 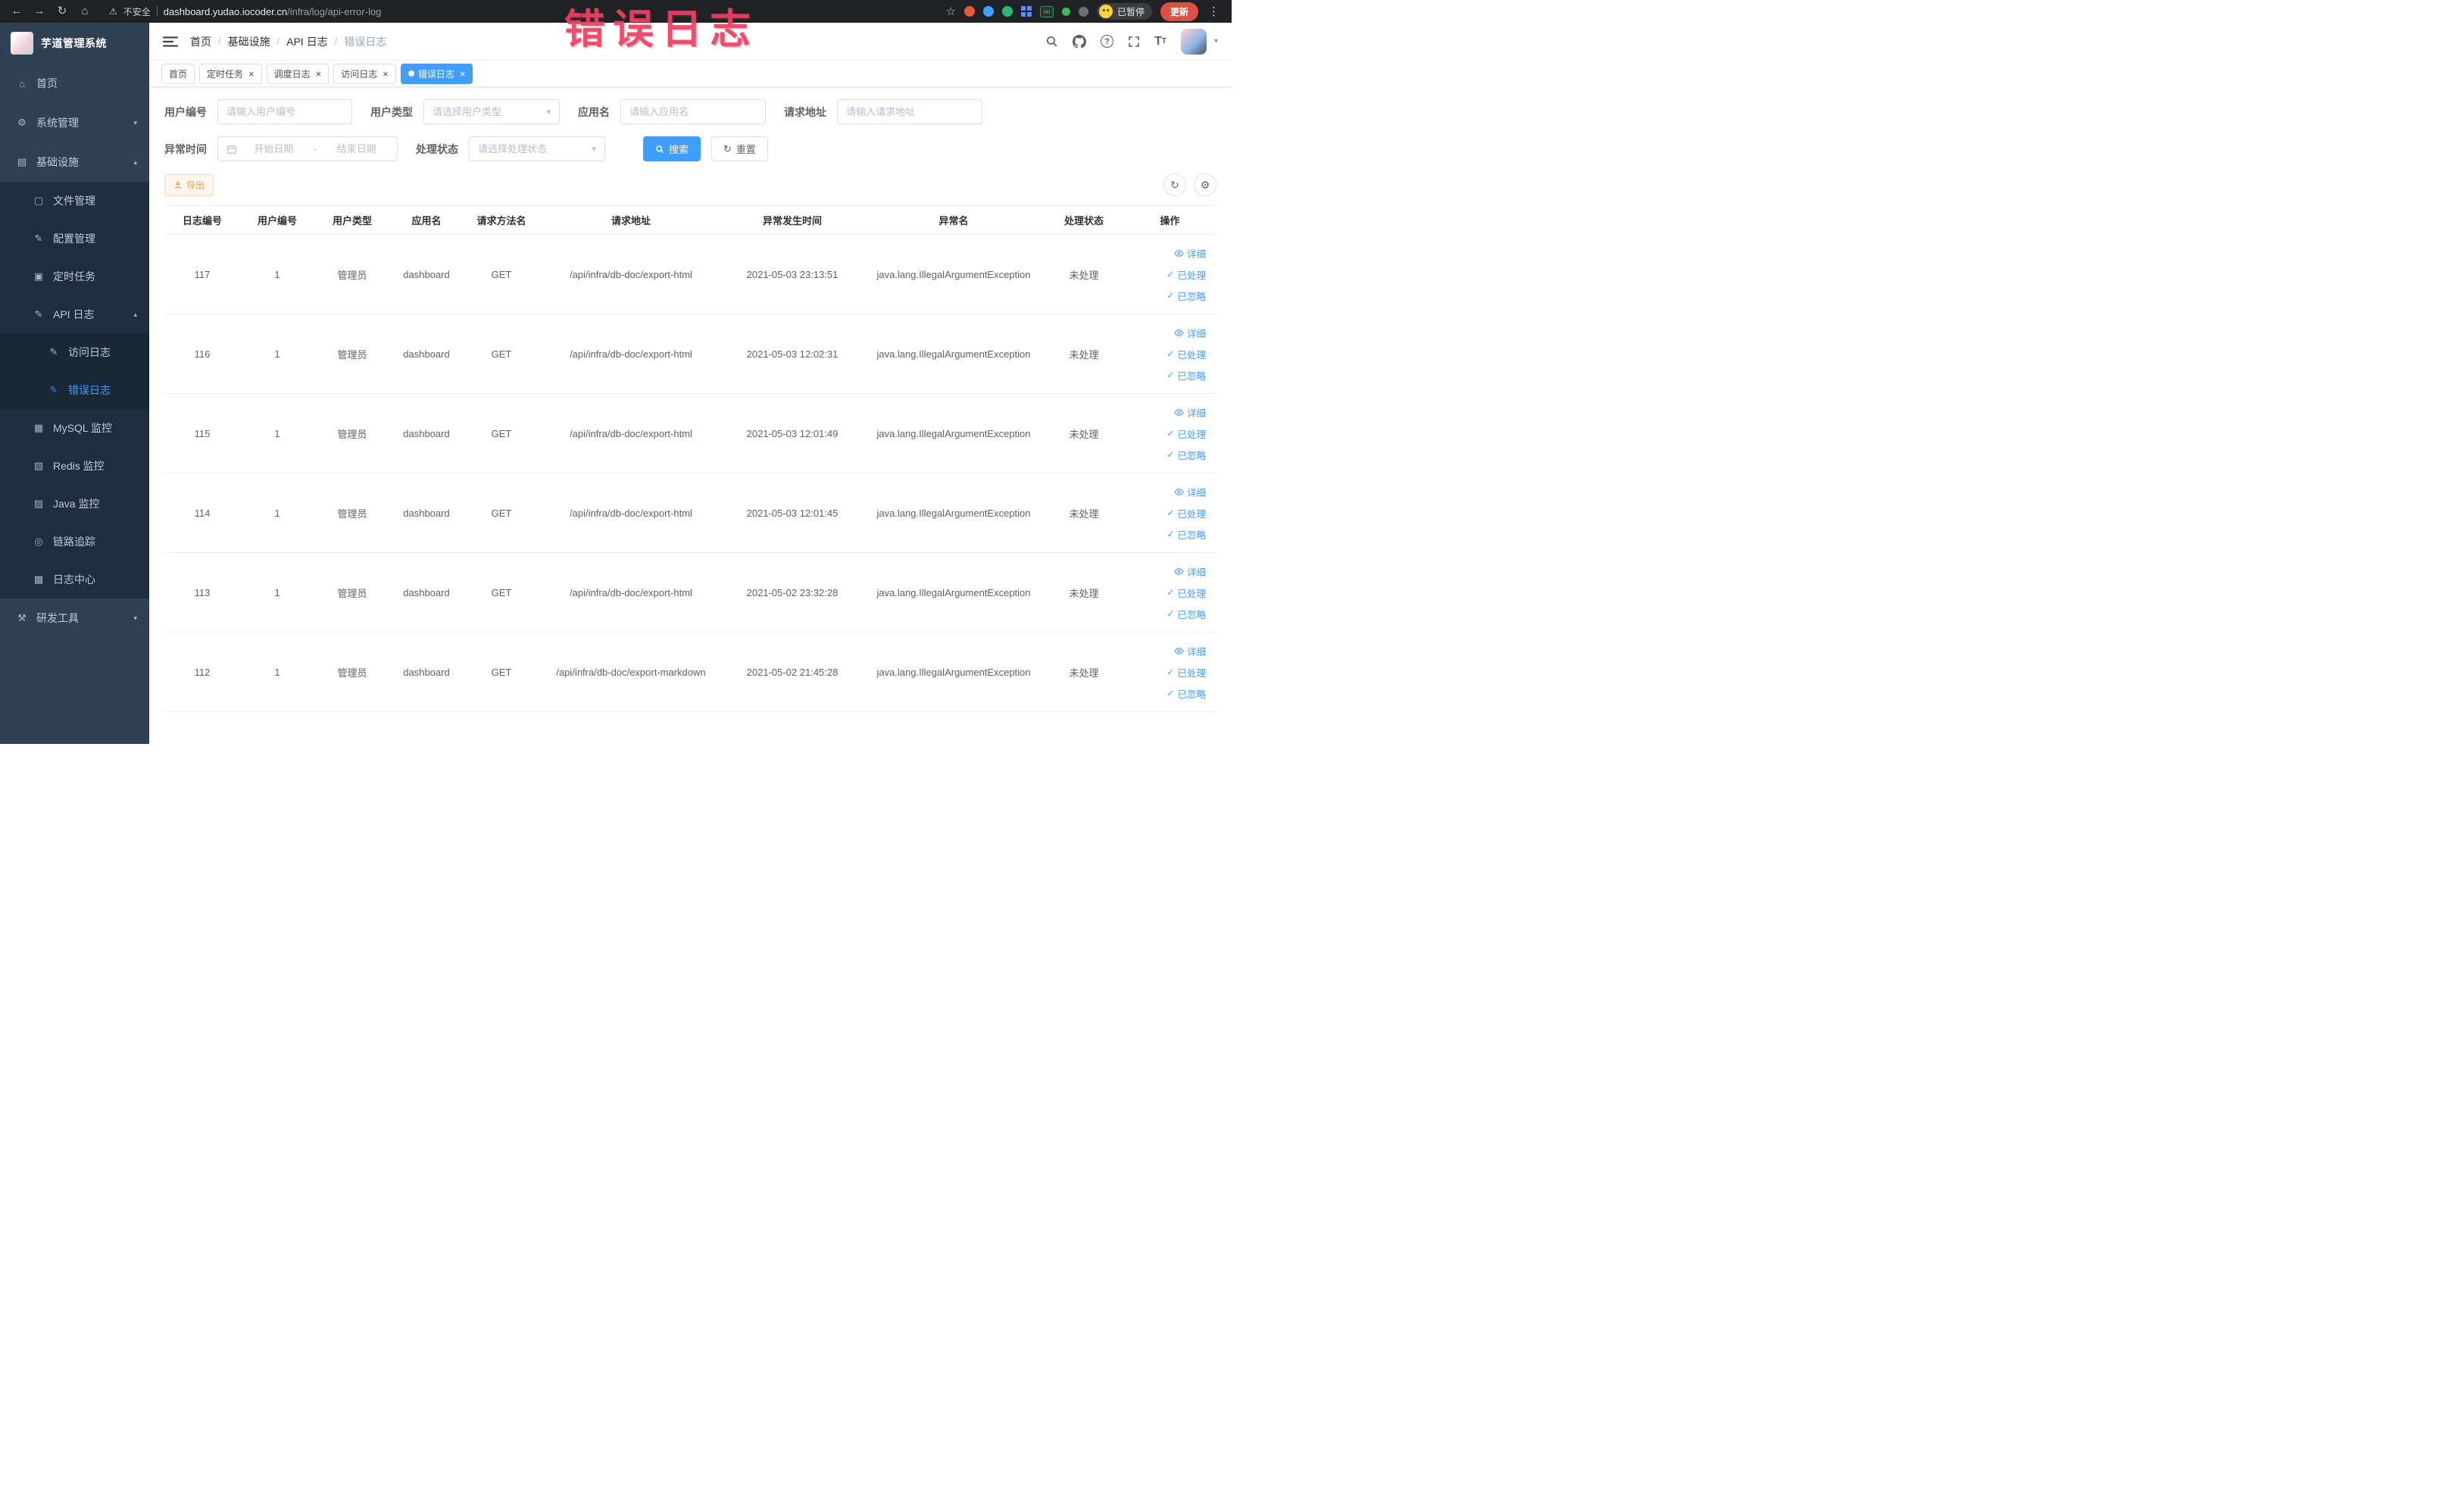 What do you see at coordinates (74, 390) in the screenshot?
I see `sidebar-item-error-log: ✎ 错误日志` at bounding box center [74, 390].